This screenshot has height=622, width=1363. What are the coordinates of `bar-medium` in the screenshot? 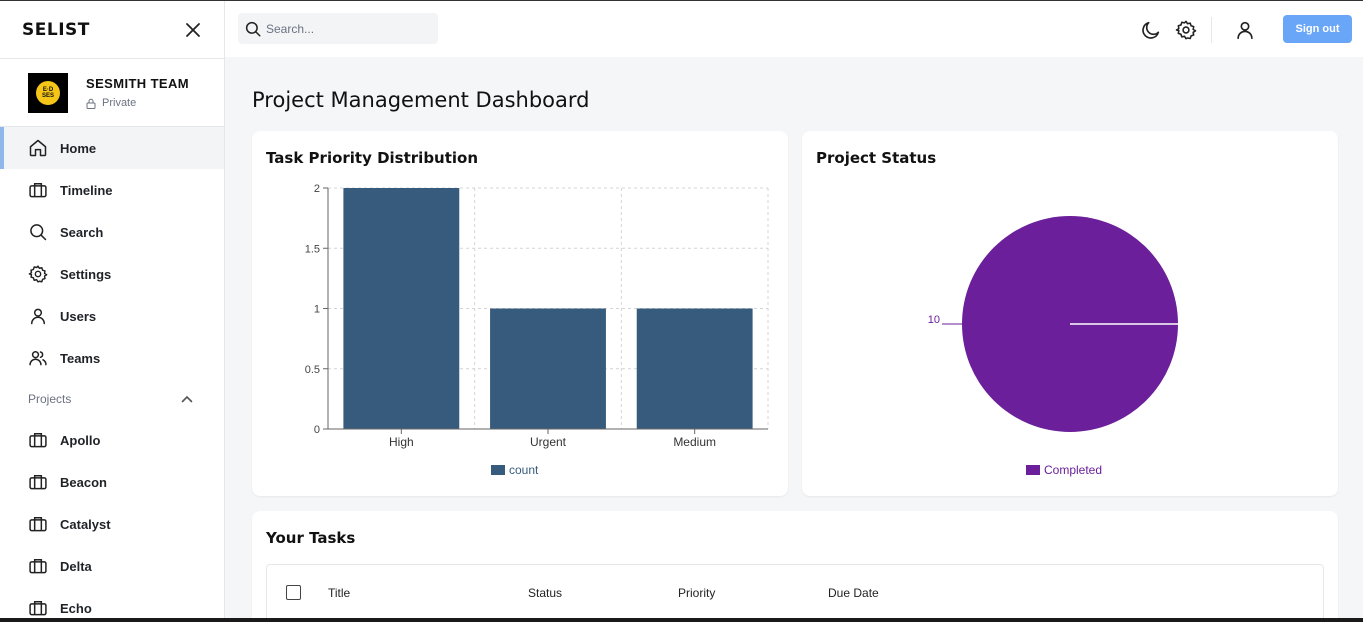 It's located at (694, 368).